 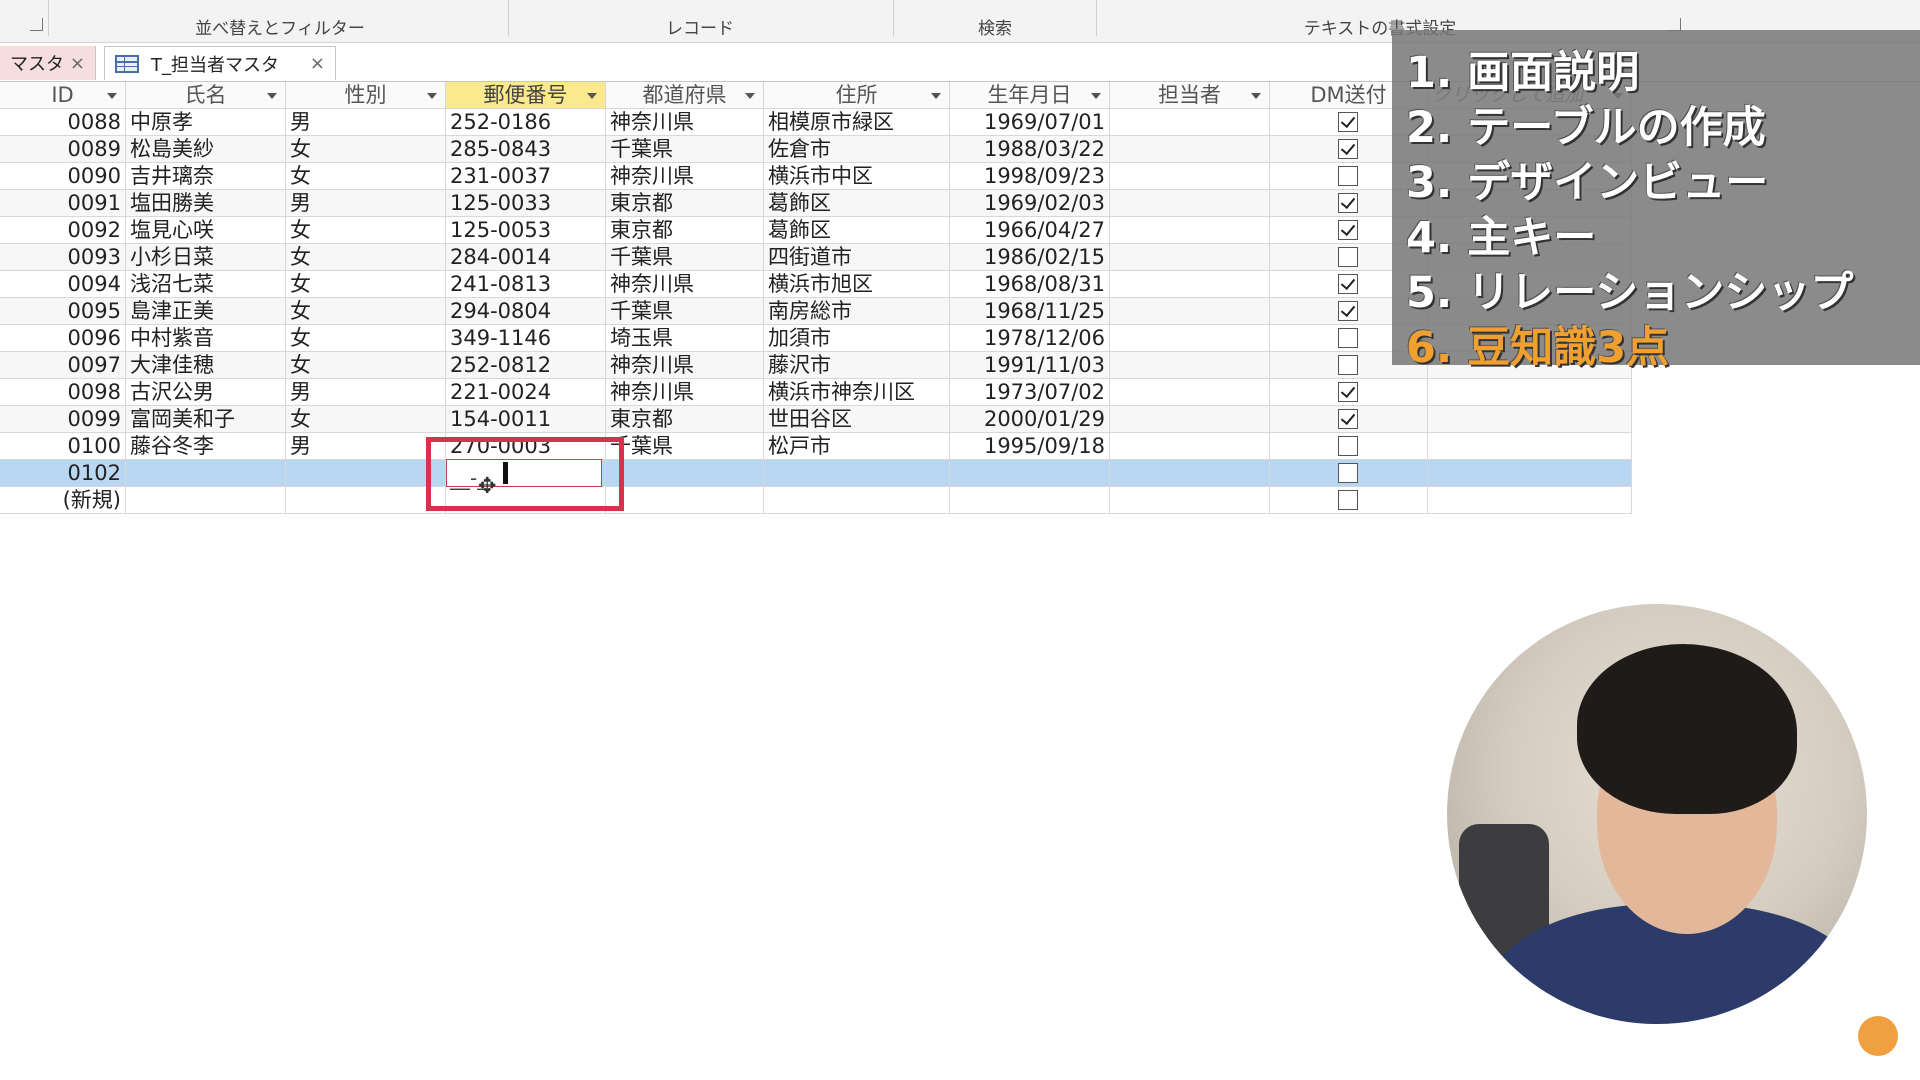 What do you see at coordinates (63, 122) in the screenshot?
I see `table-cell-id: 0088` at bounding box center [63, 122].